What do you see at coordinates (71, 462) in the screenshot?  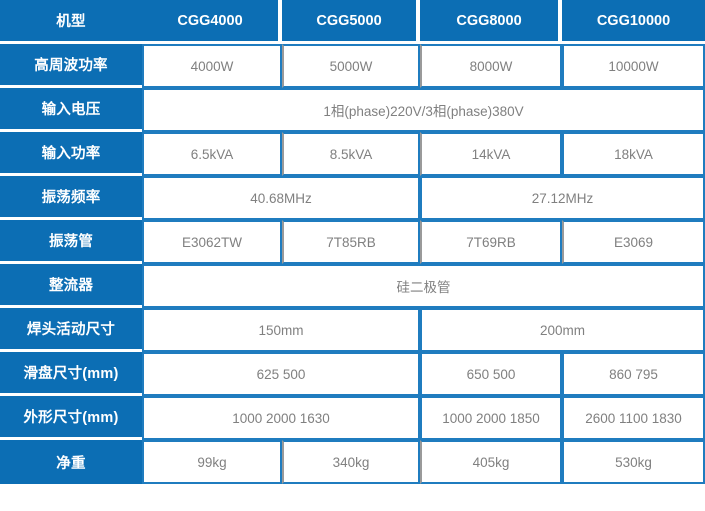 I see `row-label-cell: 净重` at bounding box center [71, 462].